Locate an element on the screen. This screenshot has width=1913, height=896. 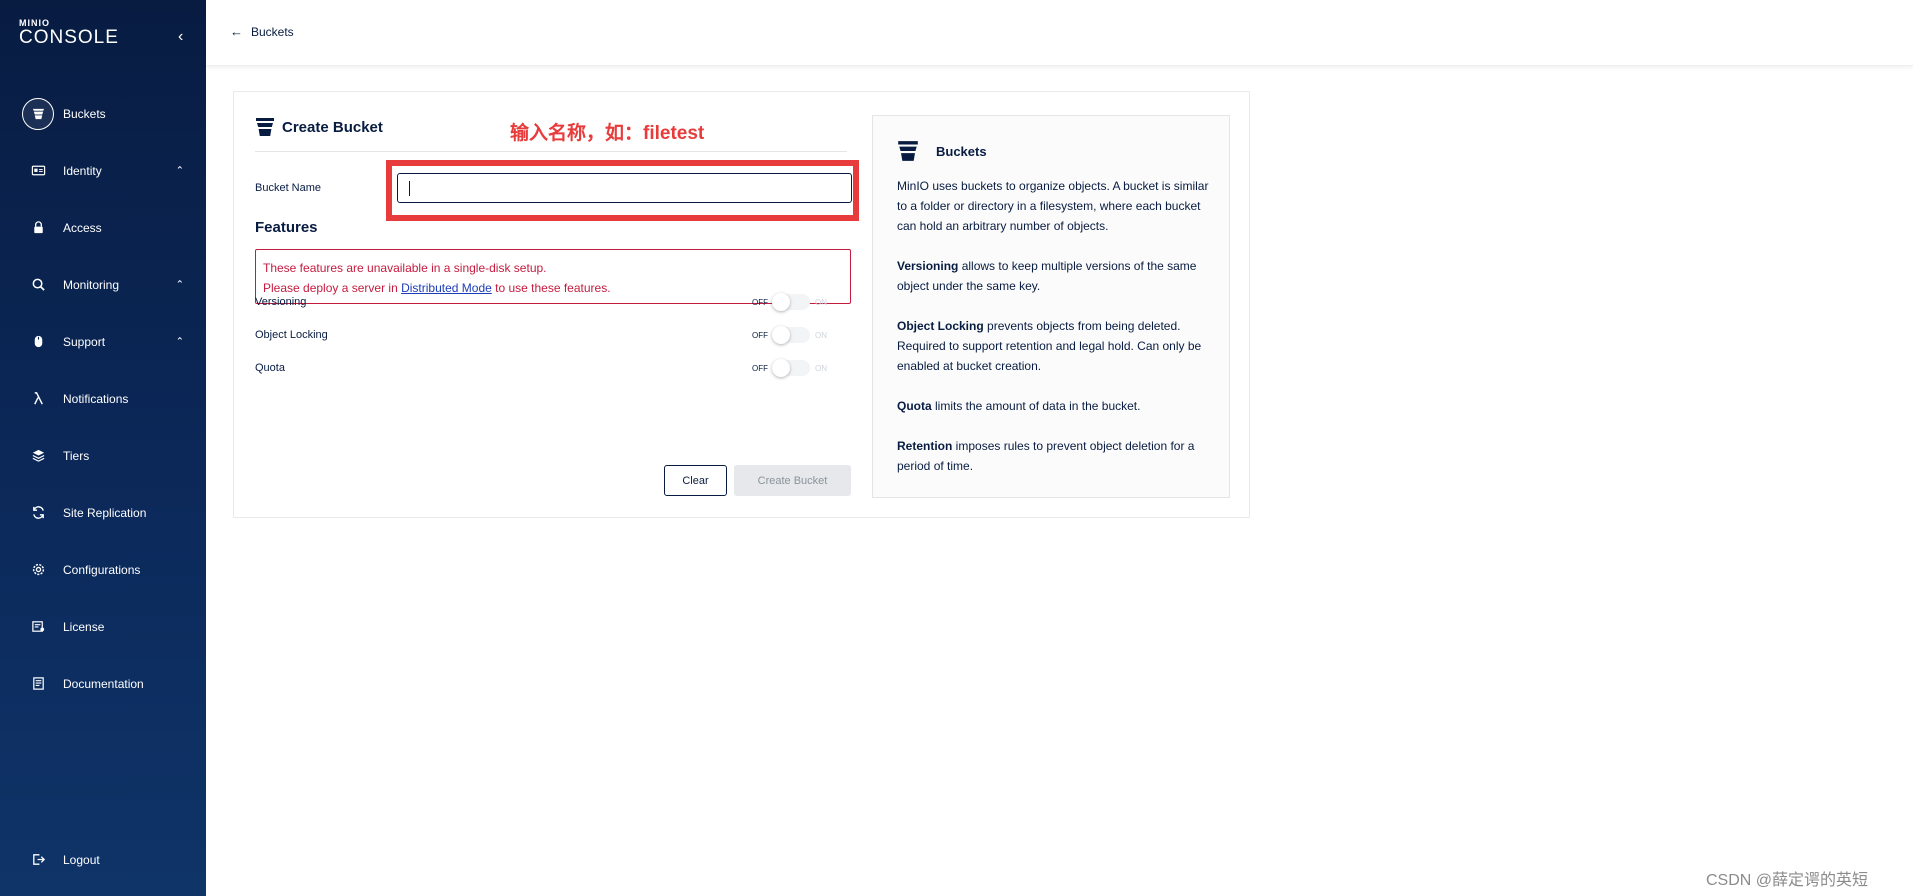
document-icon is located at coordinates (38, 684).